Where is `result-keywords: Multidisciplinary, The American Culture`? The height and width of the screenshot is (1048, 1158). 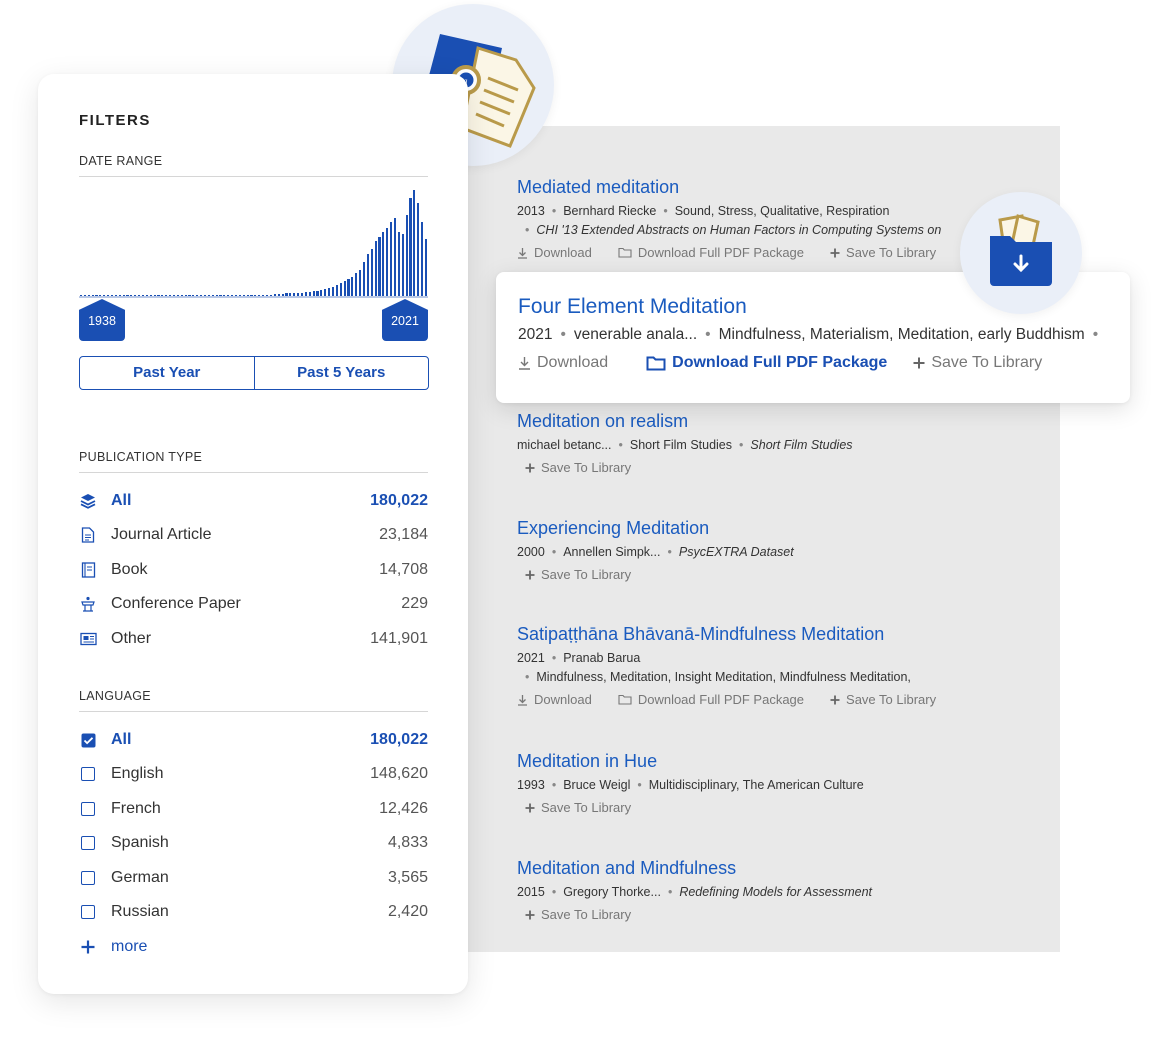 result-keywords: Multidisciplinary, The American Culture is located at coordinates (756, 785).